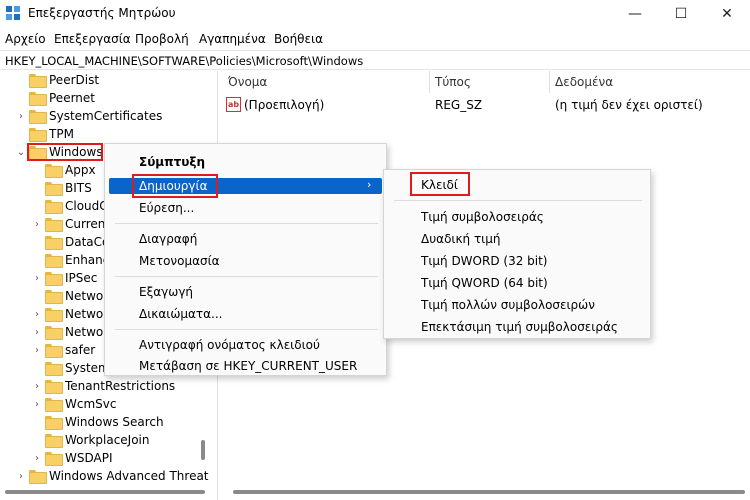 The image size is (750, 500). Describe the element at coordinates (51, 134) in the screenshot. I see `tree-item-tpm: TPM` at that location.